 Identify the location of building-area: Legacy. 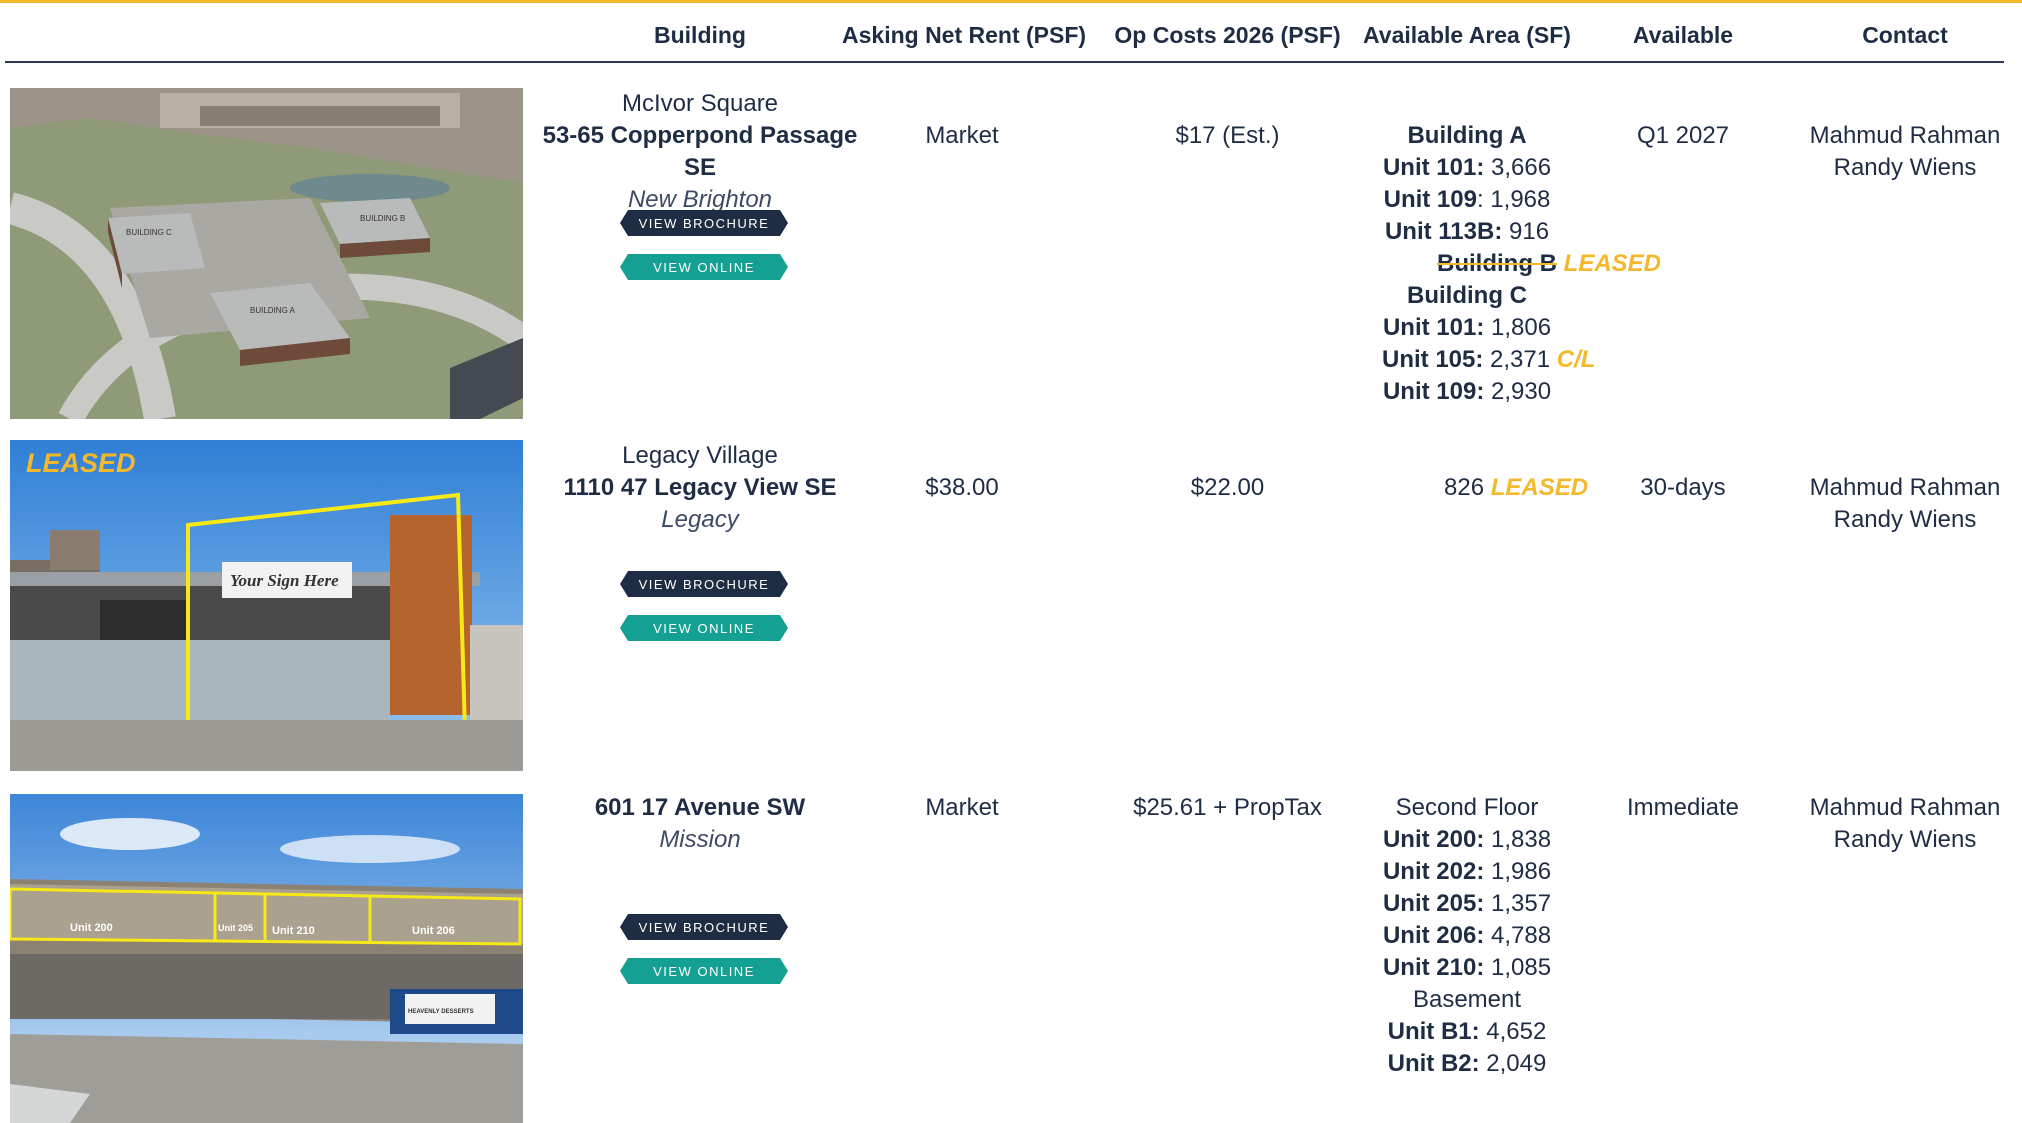
(700, 519).